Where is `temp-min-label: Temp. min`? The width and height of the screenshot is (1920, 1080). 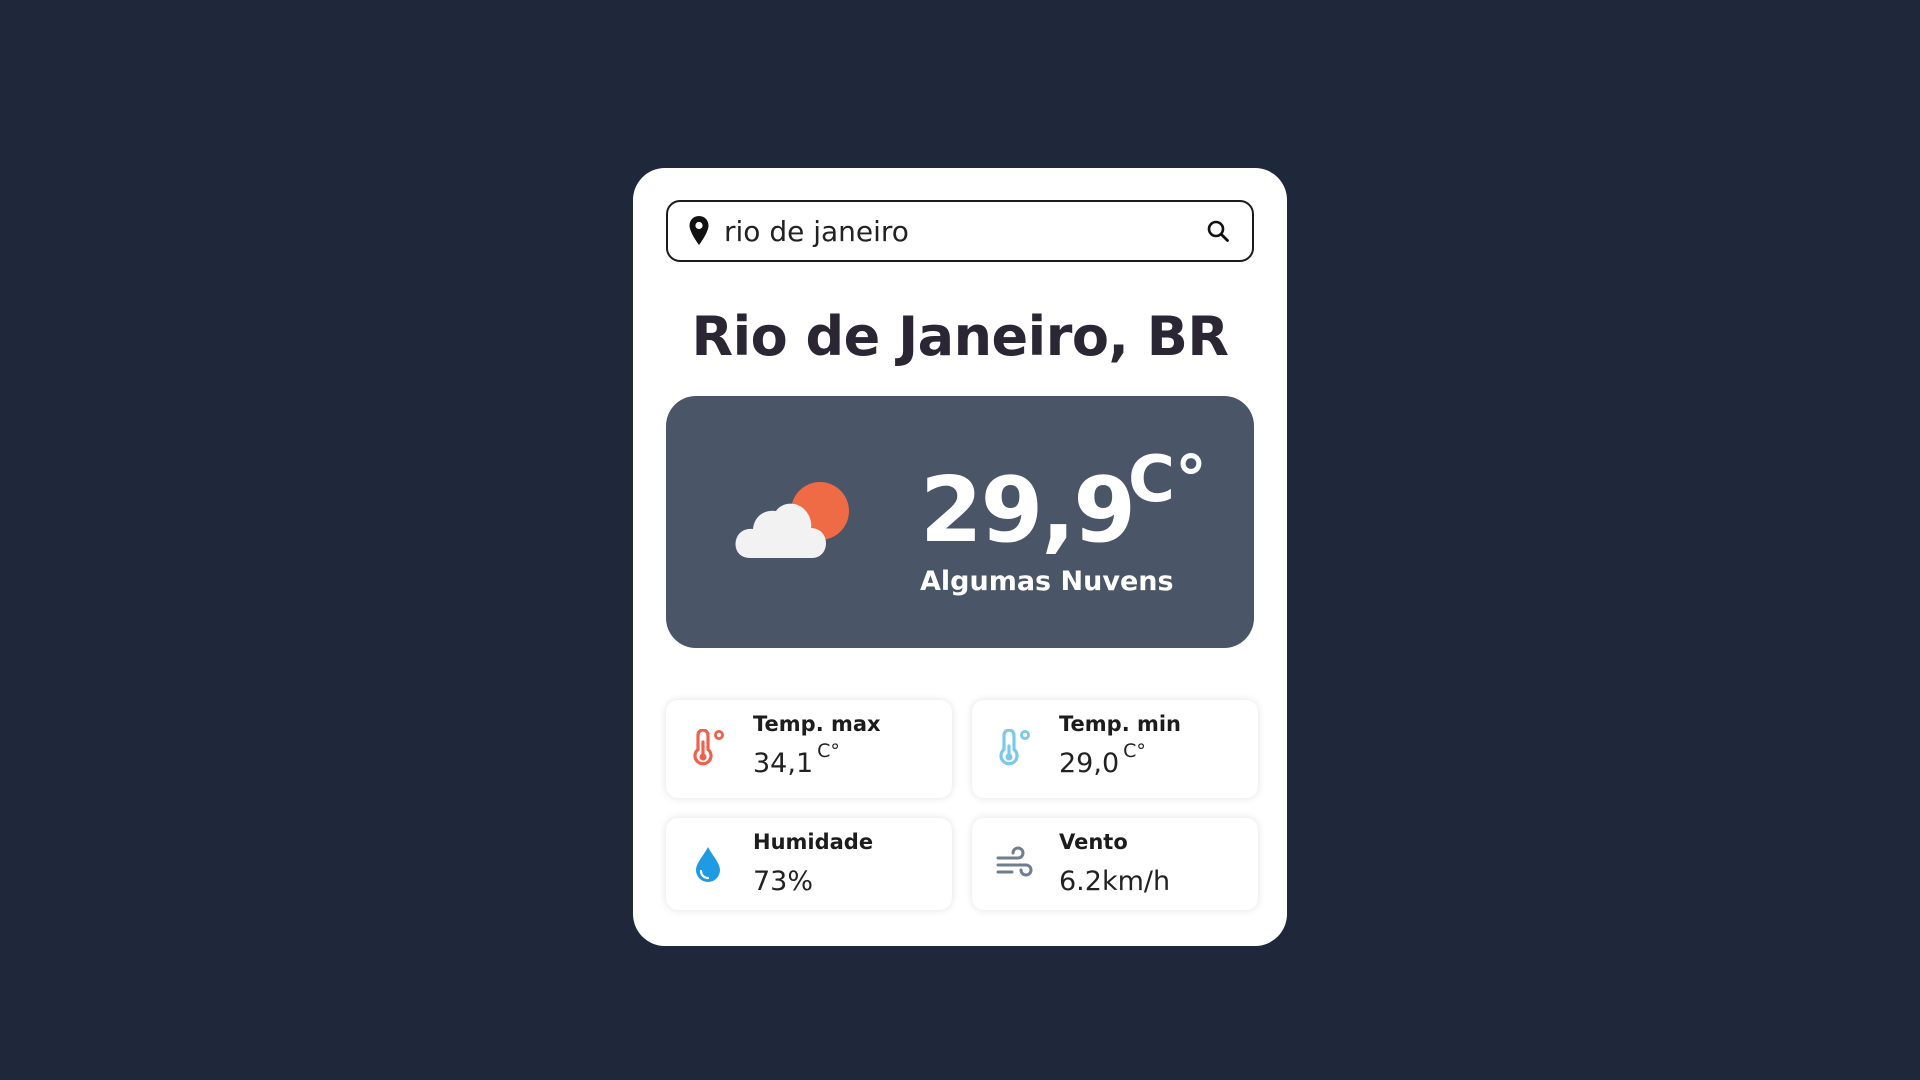 temp-min-label: Temp. min is located at coordinates (1120, 724).